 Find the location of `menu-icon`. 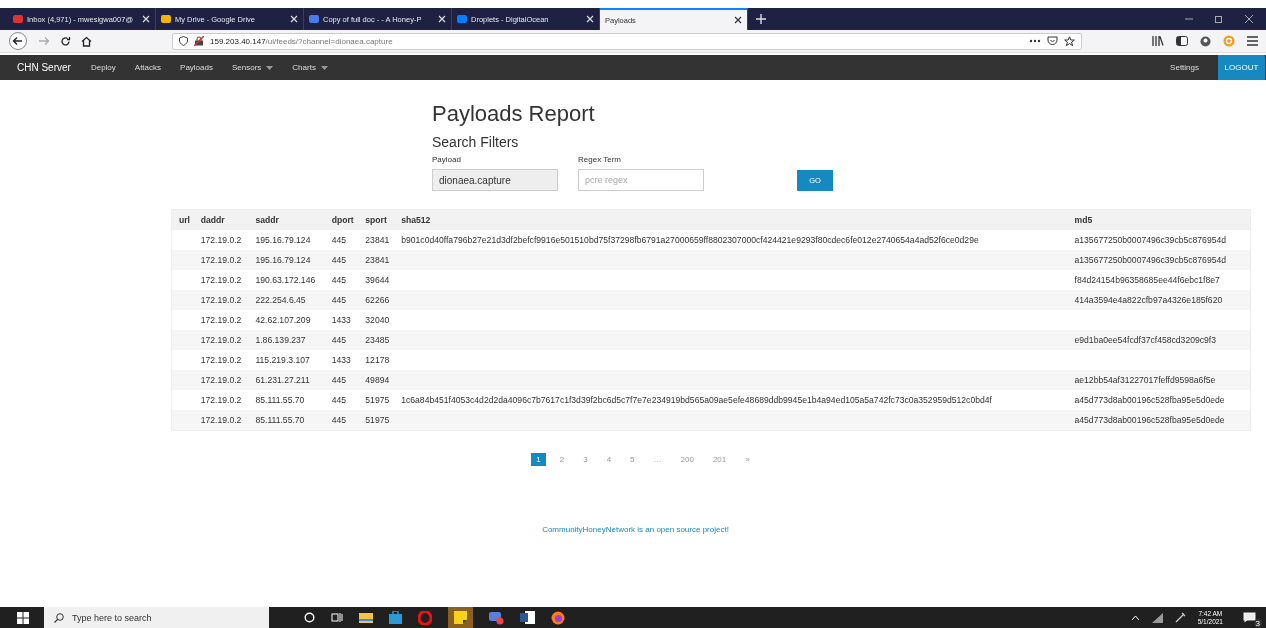

menu-icon is located at coordinates (1252, 41).